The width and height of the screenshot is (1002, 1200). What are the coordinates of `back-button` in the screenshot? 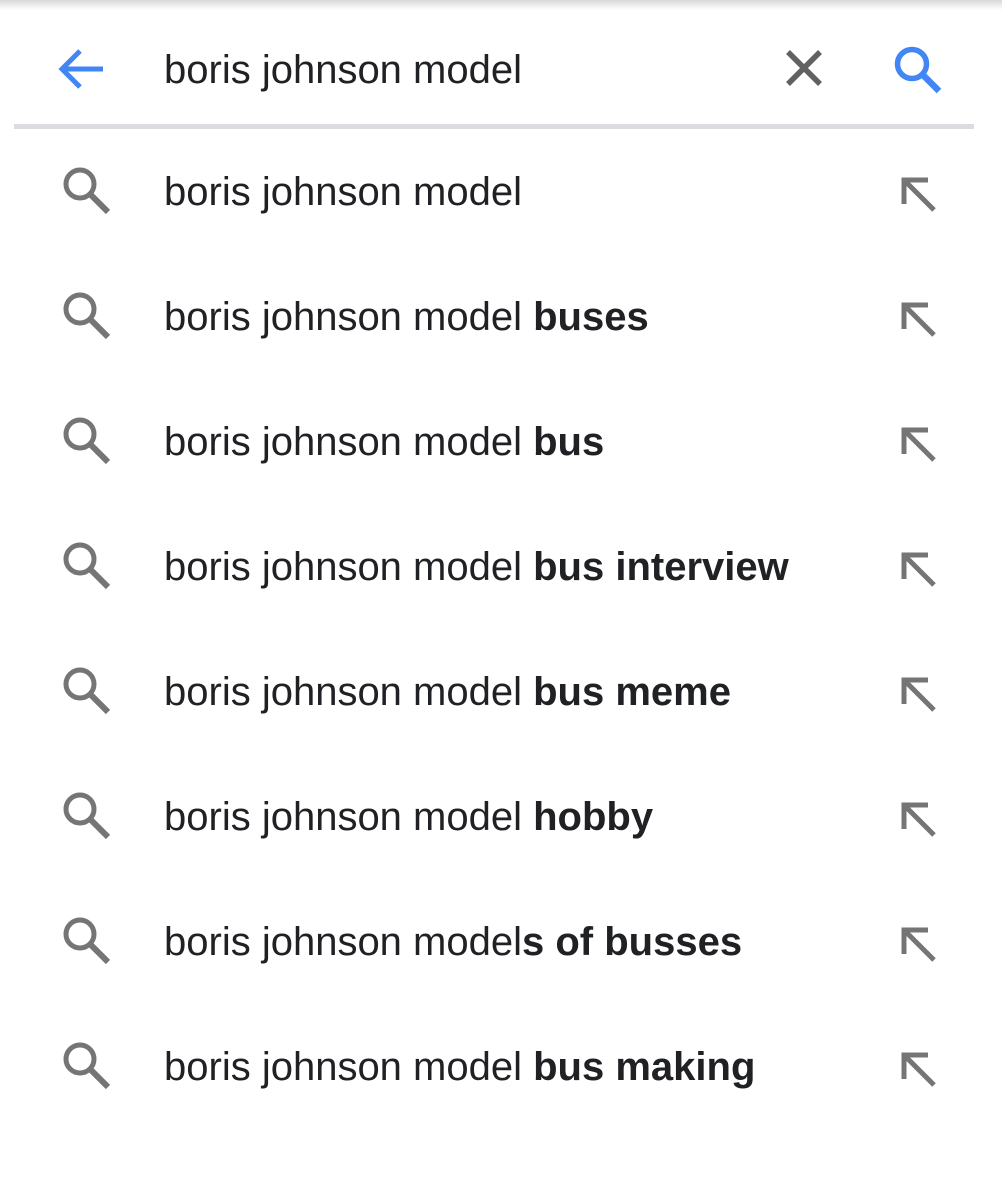 It's located at (81, 69).